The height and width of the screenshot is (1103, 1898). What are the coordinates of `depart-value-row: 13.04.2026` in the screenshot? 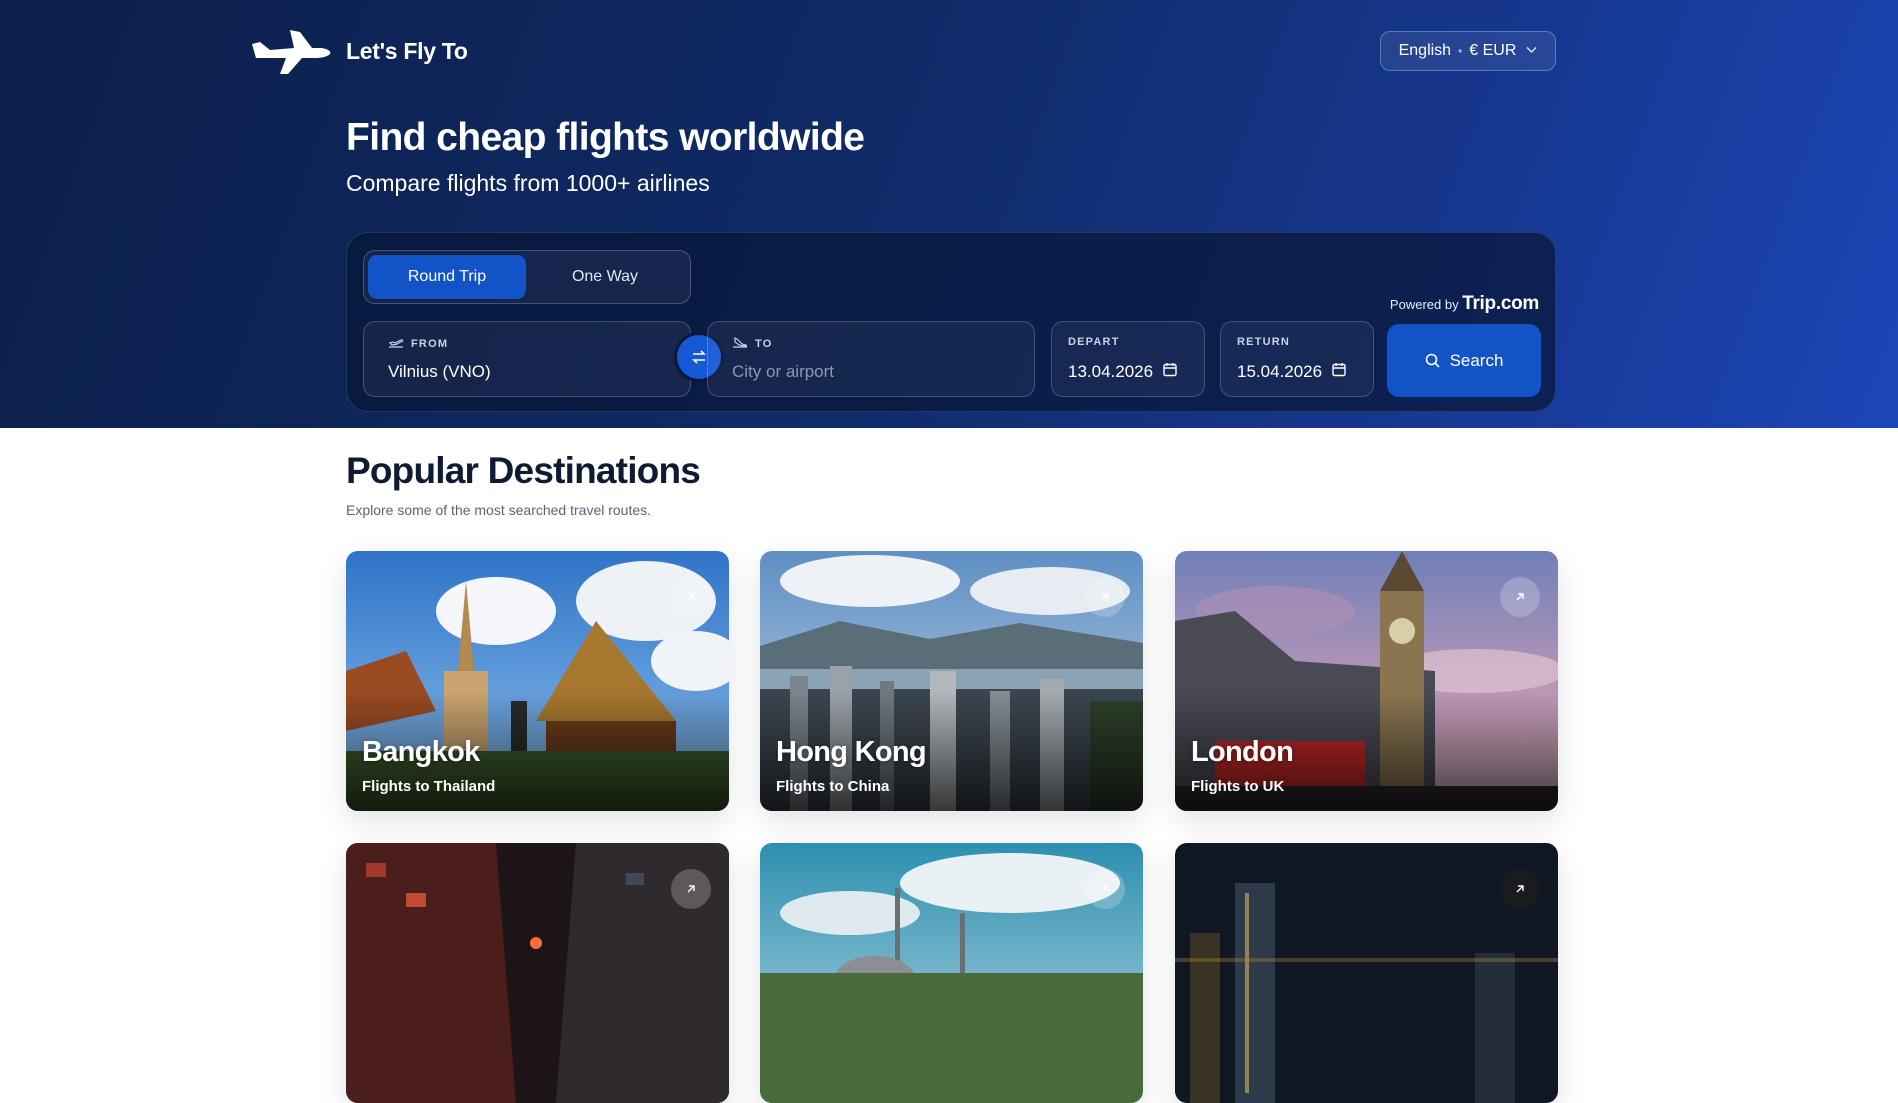 It's located at (1122, 372).